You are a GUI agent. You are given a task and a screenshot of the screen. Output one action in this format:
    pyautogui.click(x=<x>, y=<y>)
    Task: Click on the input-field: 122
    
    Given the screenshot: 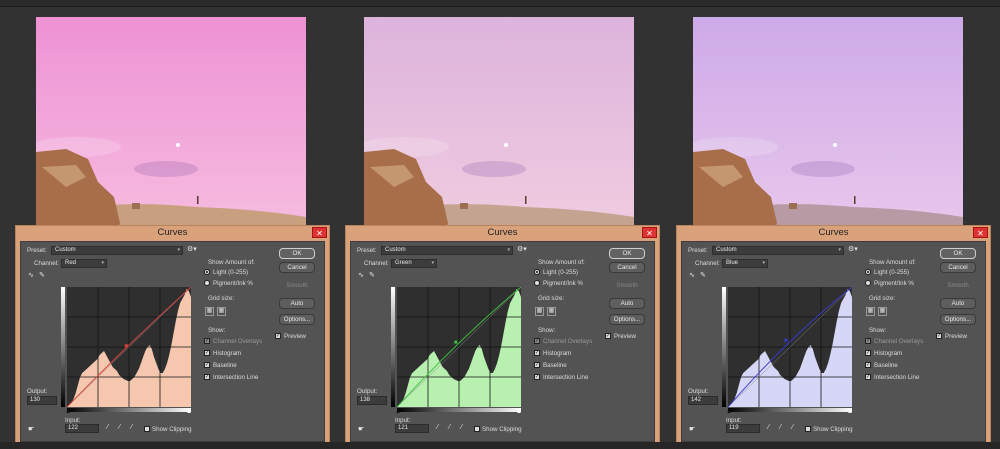 What is the action you would take?
    pyautogui.click(x=82, y=428)
    